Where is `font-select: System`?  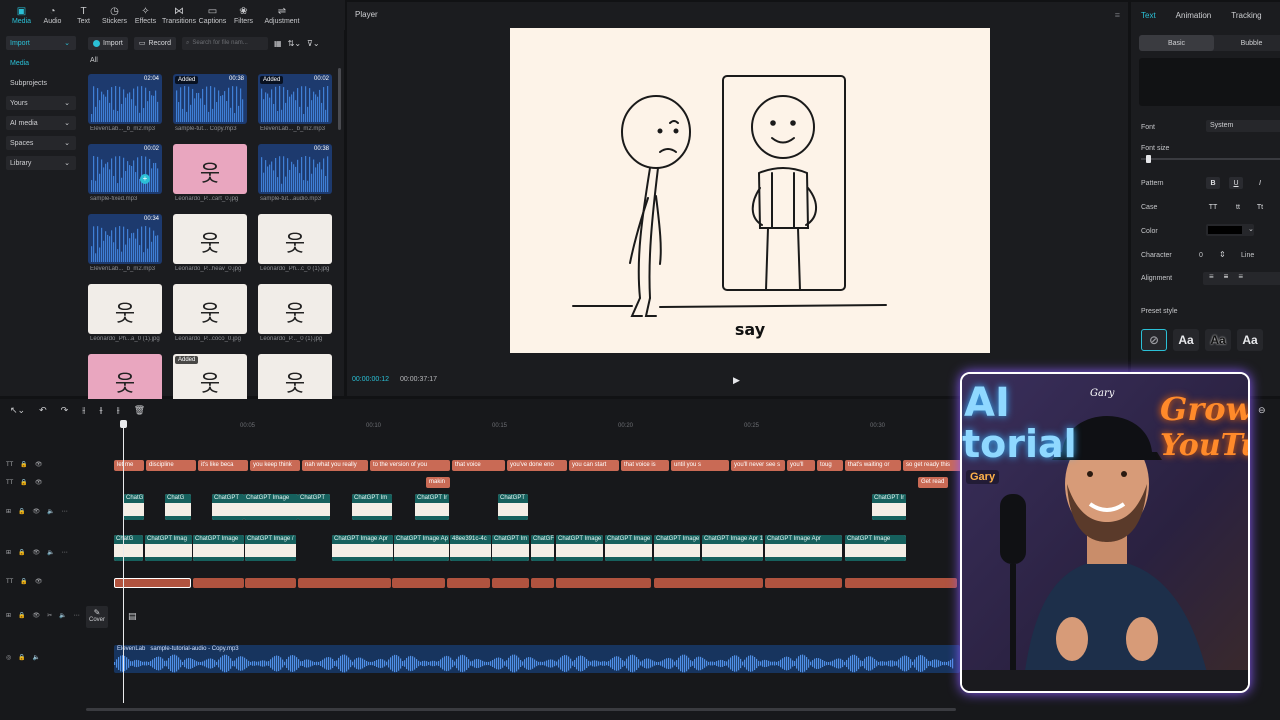 font-select: System is located at coordinates (1243, 126).